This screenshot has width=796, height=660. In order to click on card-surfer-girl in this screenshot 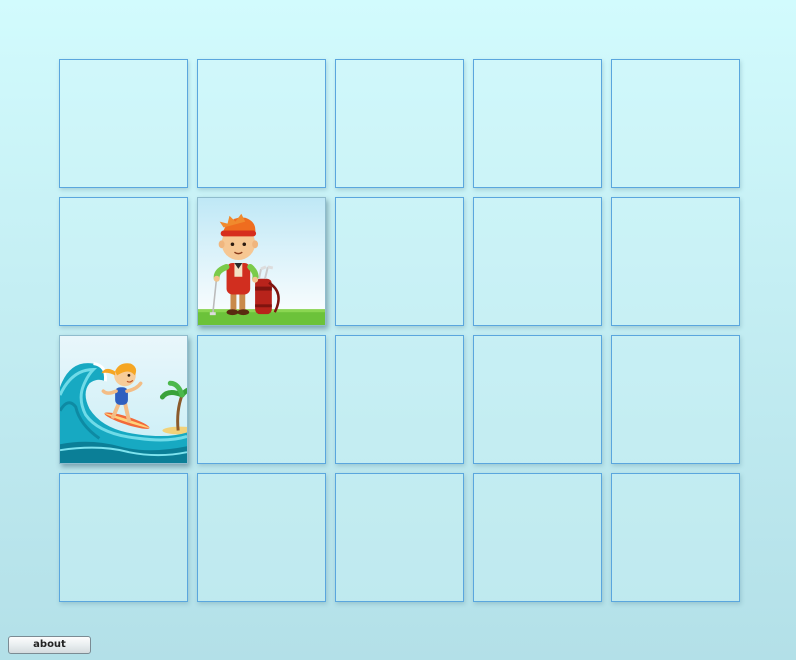, I will do `click(123, 399)`.